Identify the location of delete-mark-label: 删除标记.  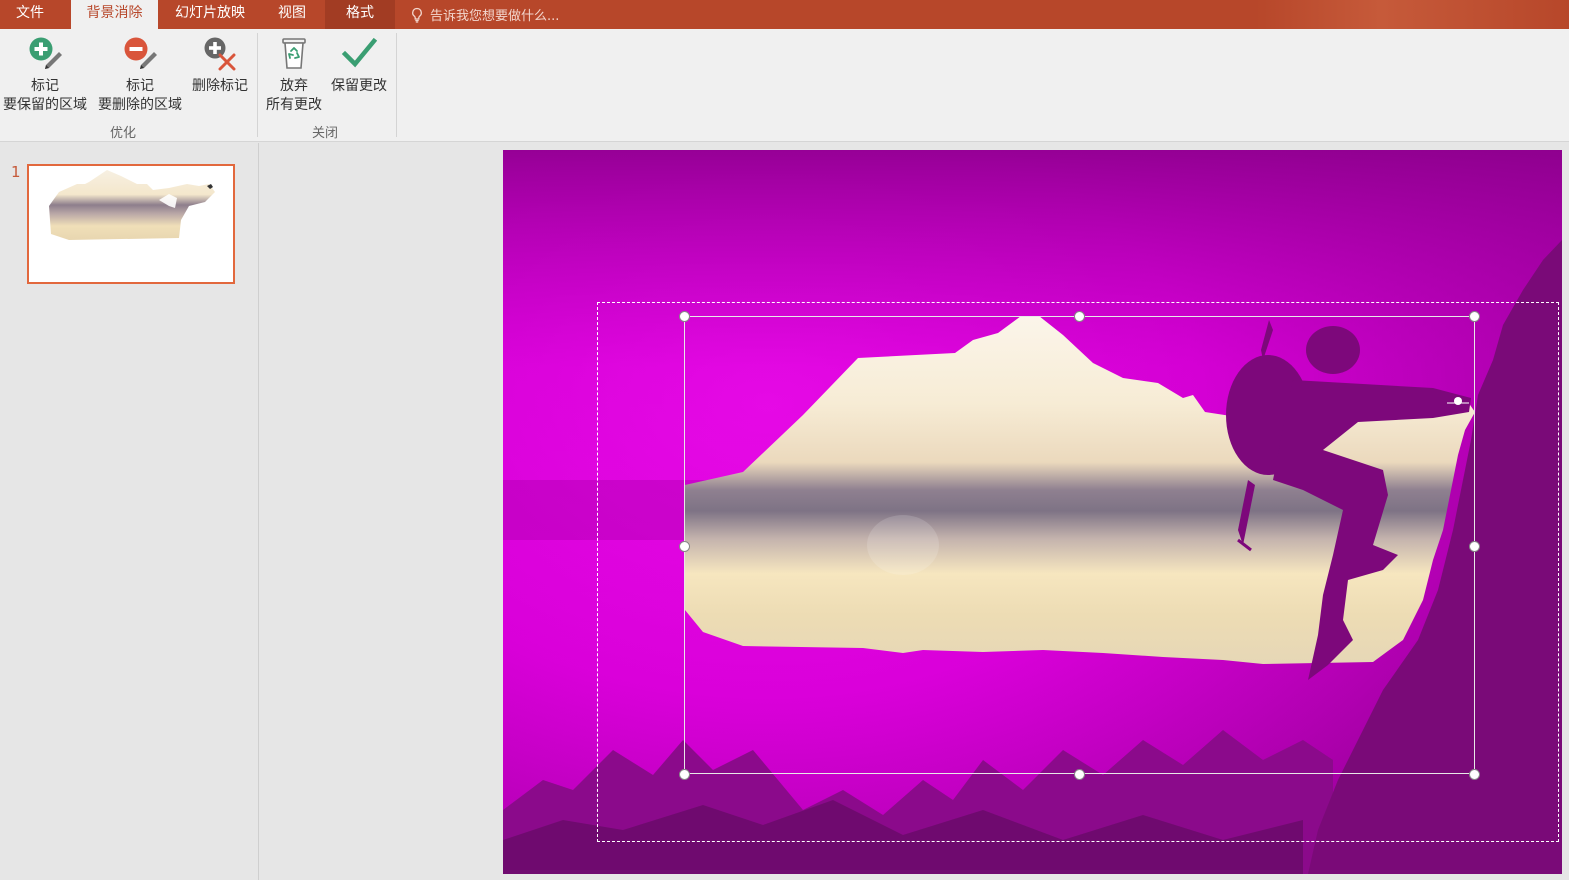
(220, 86).